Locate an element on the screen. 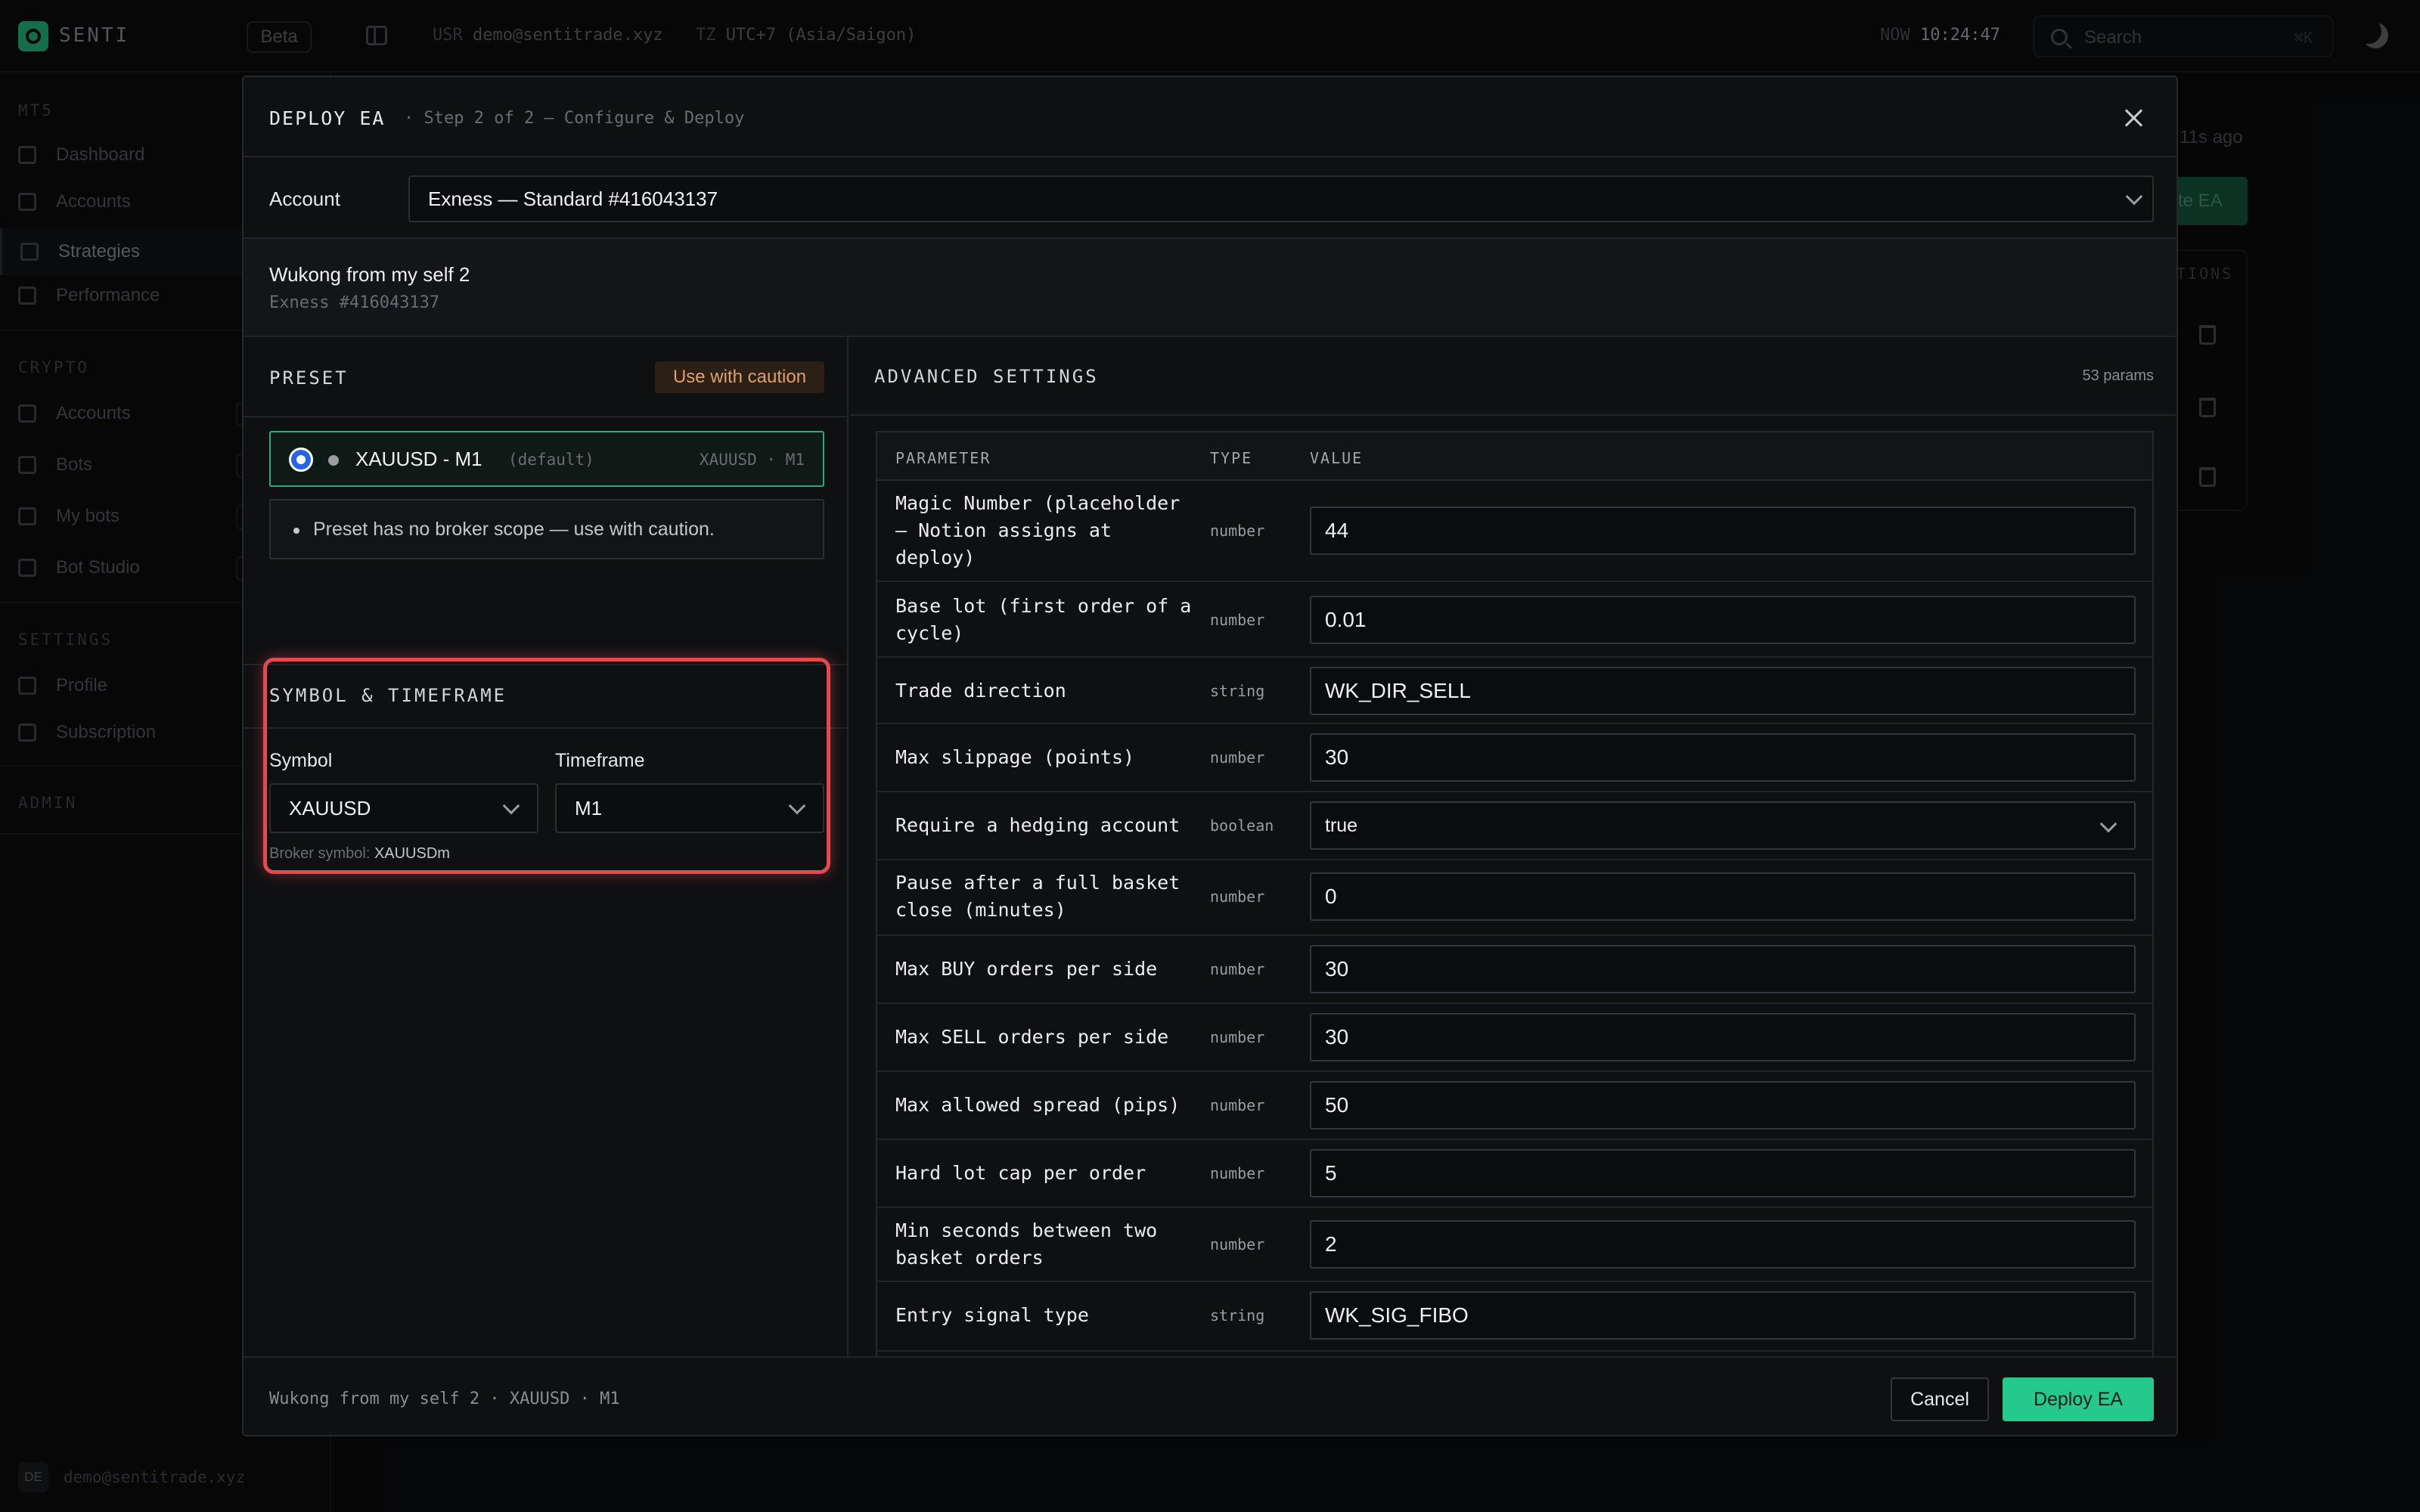 The width and height of the screenshot is (2420, 1512). param-value-input: 44 is located at coordinates (1723, 531).